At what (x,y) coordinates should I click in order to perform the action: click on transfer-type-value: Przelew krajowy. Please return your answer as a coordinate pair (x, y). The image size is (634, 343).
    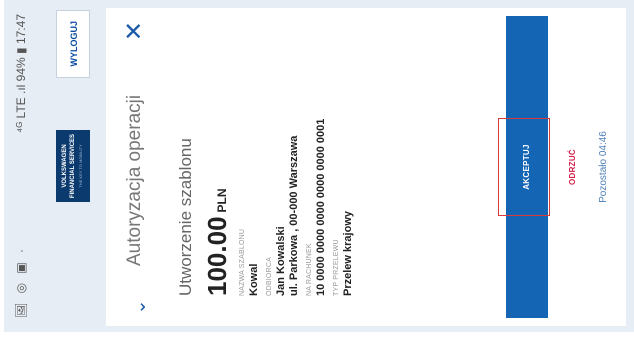
    Looking at the image, I should click on (348, 253).